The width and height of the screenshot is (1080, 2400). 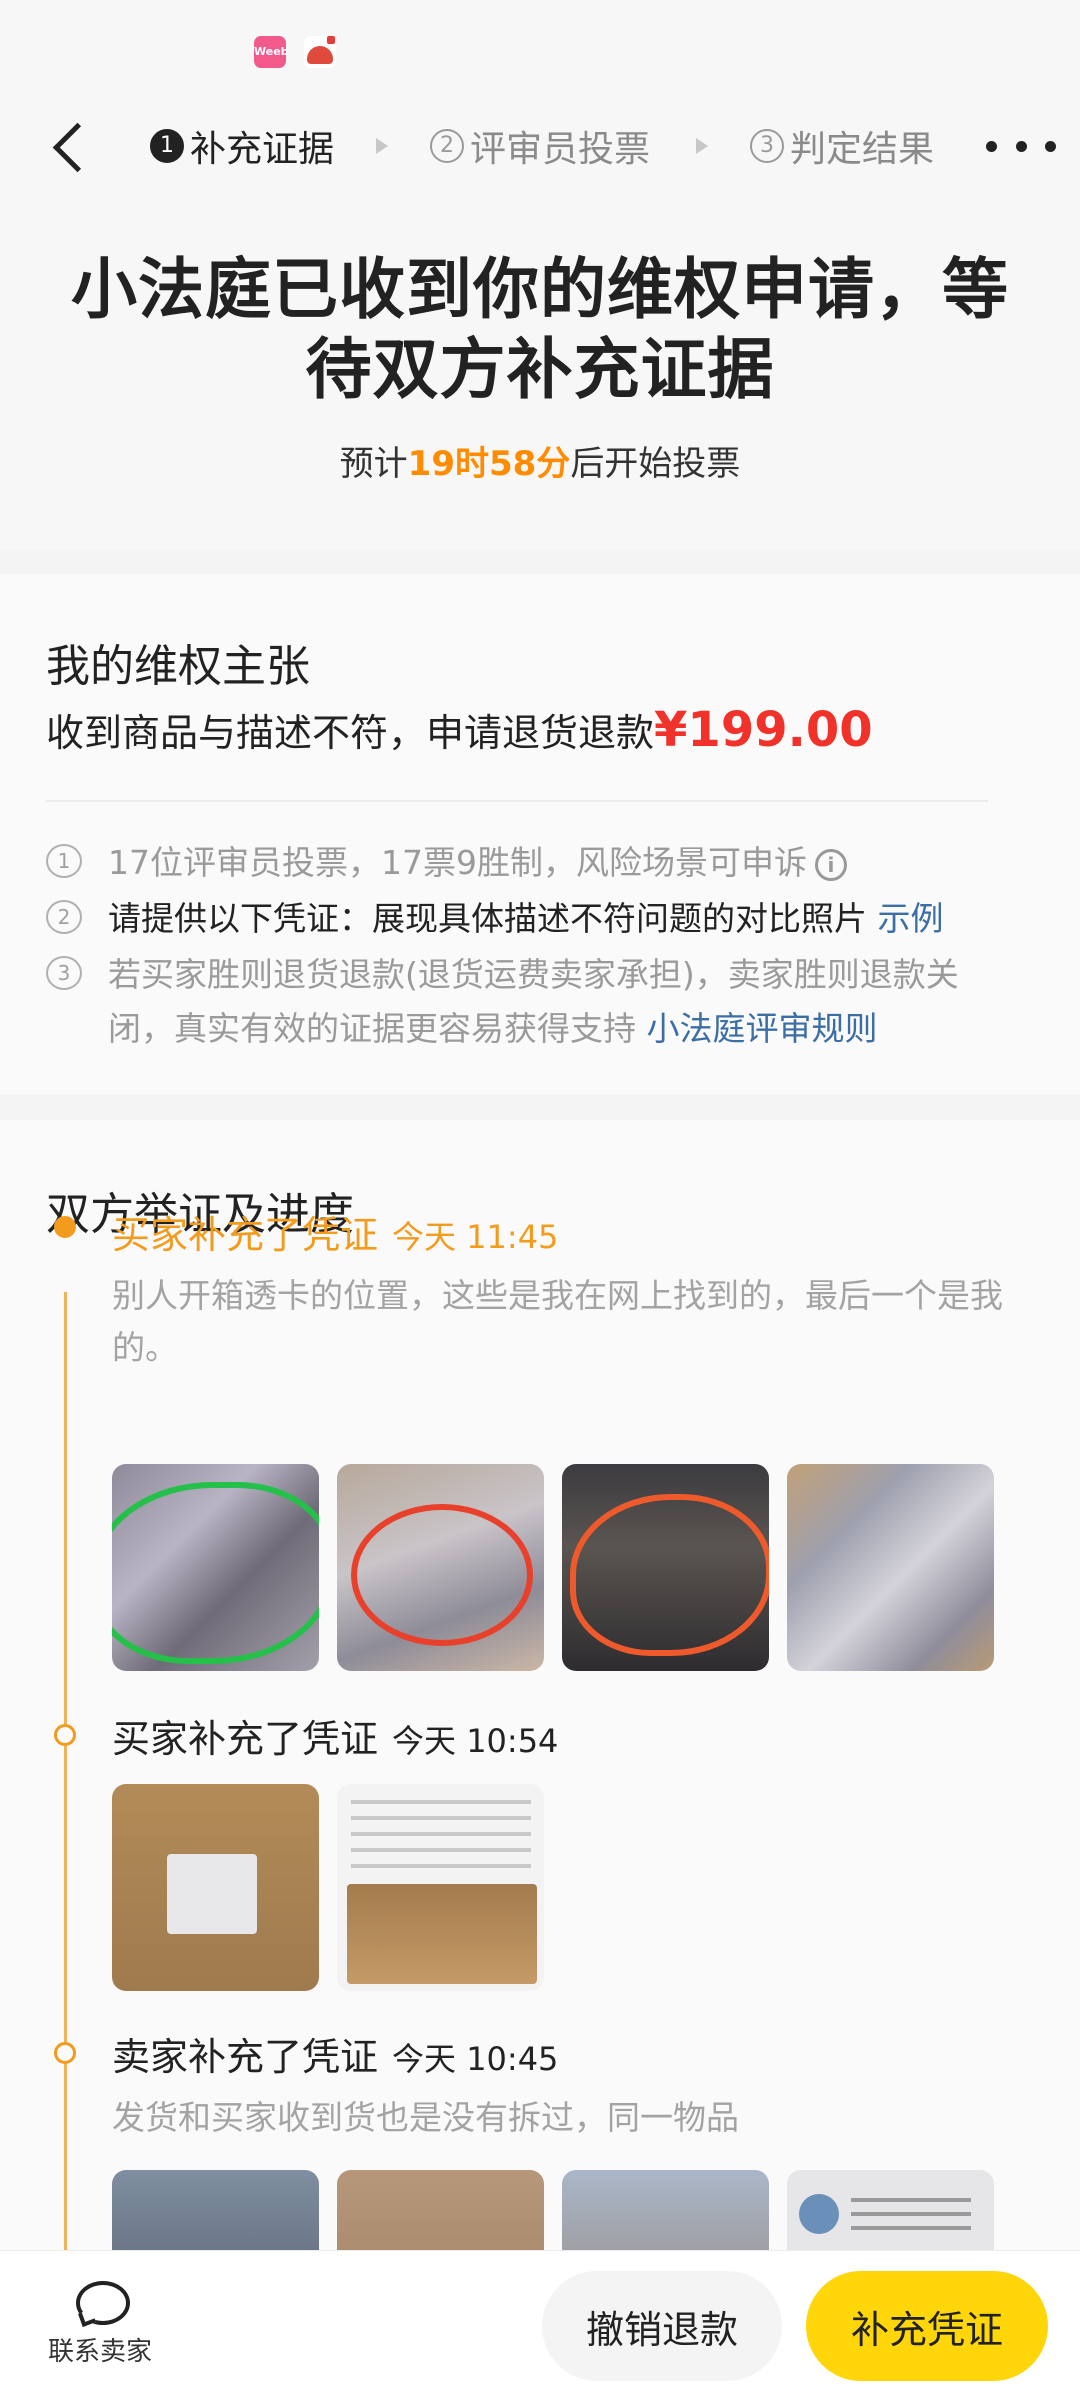 I want to click on entry-time: 今天 10:45, so click(x=475, y=2059).